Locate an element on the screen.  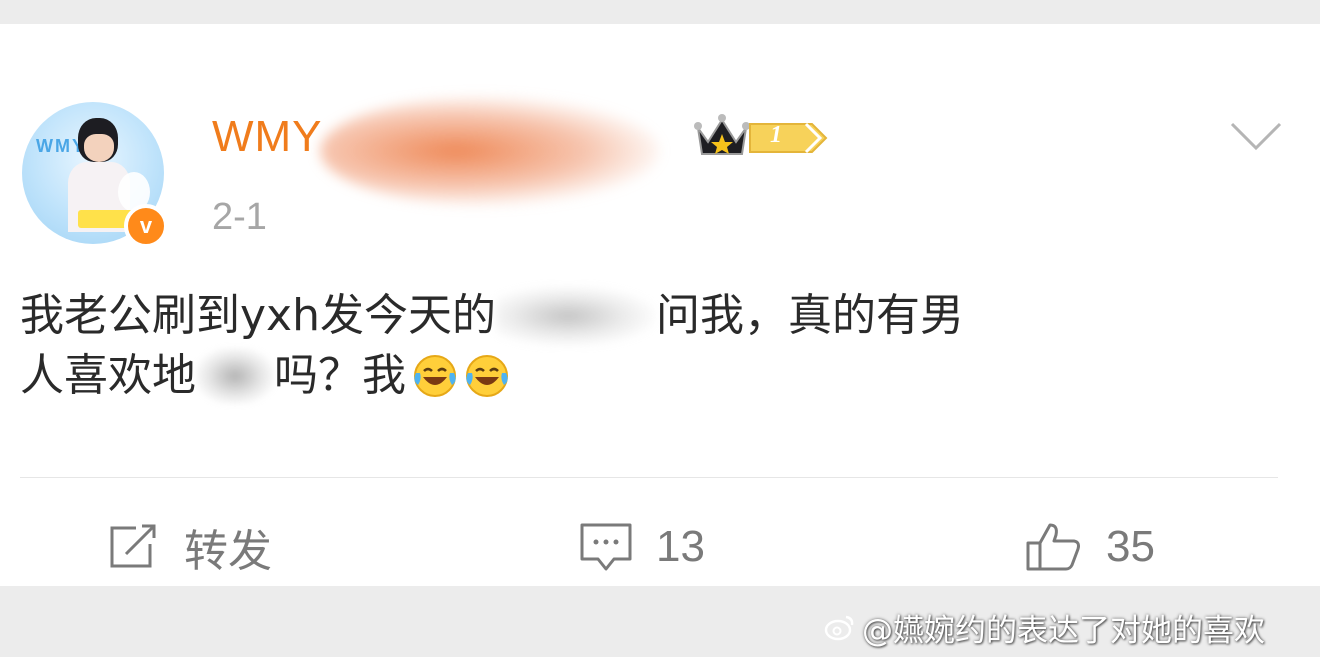
content-blur-redaction is located at coordinates (575, 316).